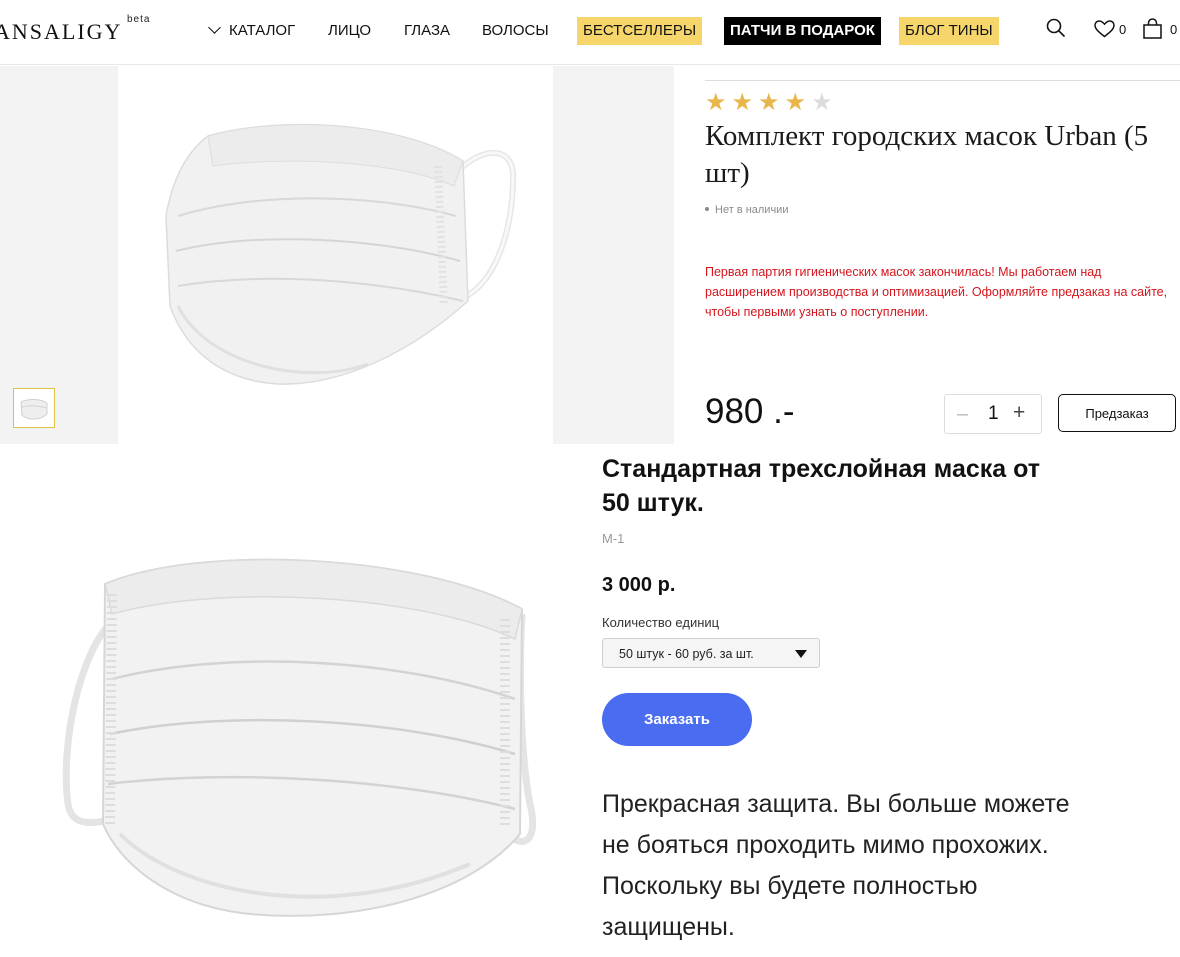 The height and width of the screenshot is (957, 1180). Describe the element at coordinates (927, 154) in the screenshot. I see `product-title: Комплект городских масок Urban (5 шт)` at that location.